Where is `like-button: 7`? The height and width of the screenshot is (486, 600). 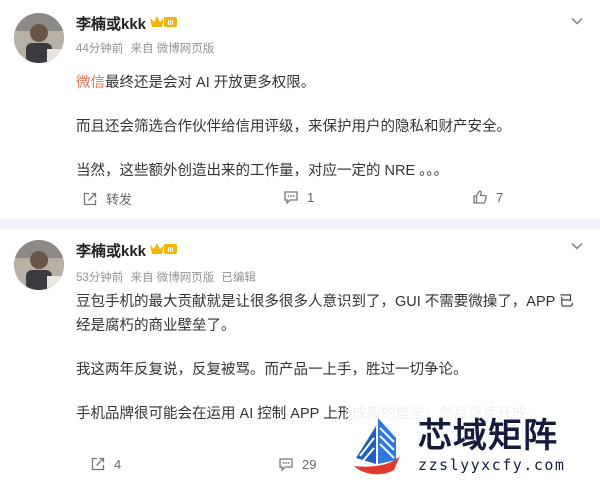
like-button: 7 is located at coordinates (487, 197).